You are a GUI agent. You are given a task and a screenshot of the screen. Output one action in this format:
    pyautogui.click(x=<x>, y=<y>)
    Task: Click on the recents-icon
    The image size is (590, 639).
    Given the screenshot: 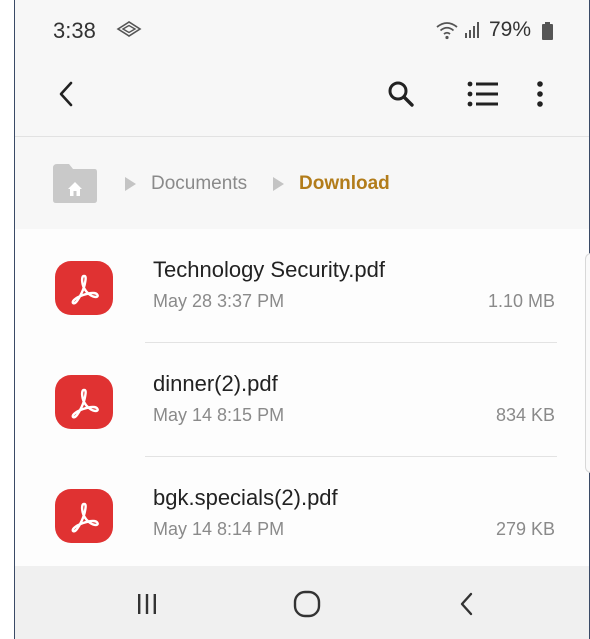 What is the action you would take?
    pyautogui.click(x=147, y=604)
    